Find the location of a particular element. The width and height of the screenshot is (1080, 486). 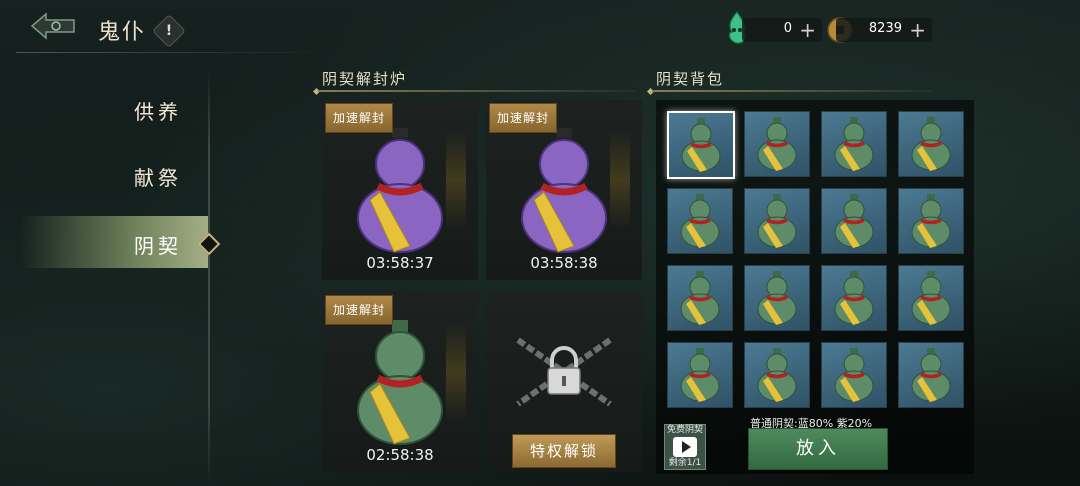

ad-button-remaining: 剩余1/1 is located at coordinates (685, 463).